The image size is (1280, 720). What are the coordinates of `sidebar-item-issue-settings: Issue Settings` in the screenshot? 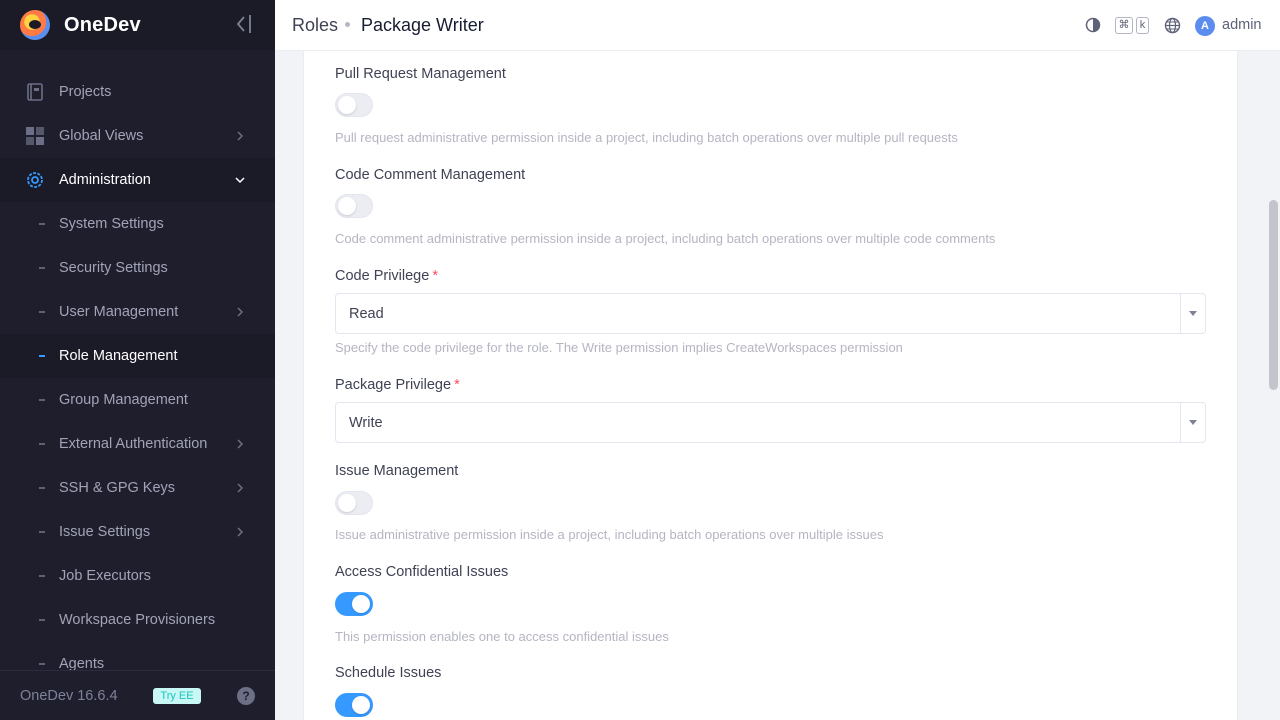 It's located at (137, 532).